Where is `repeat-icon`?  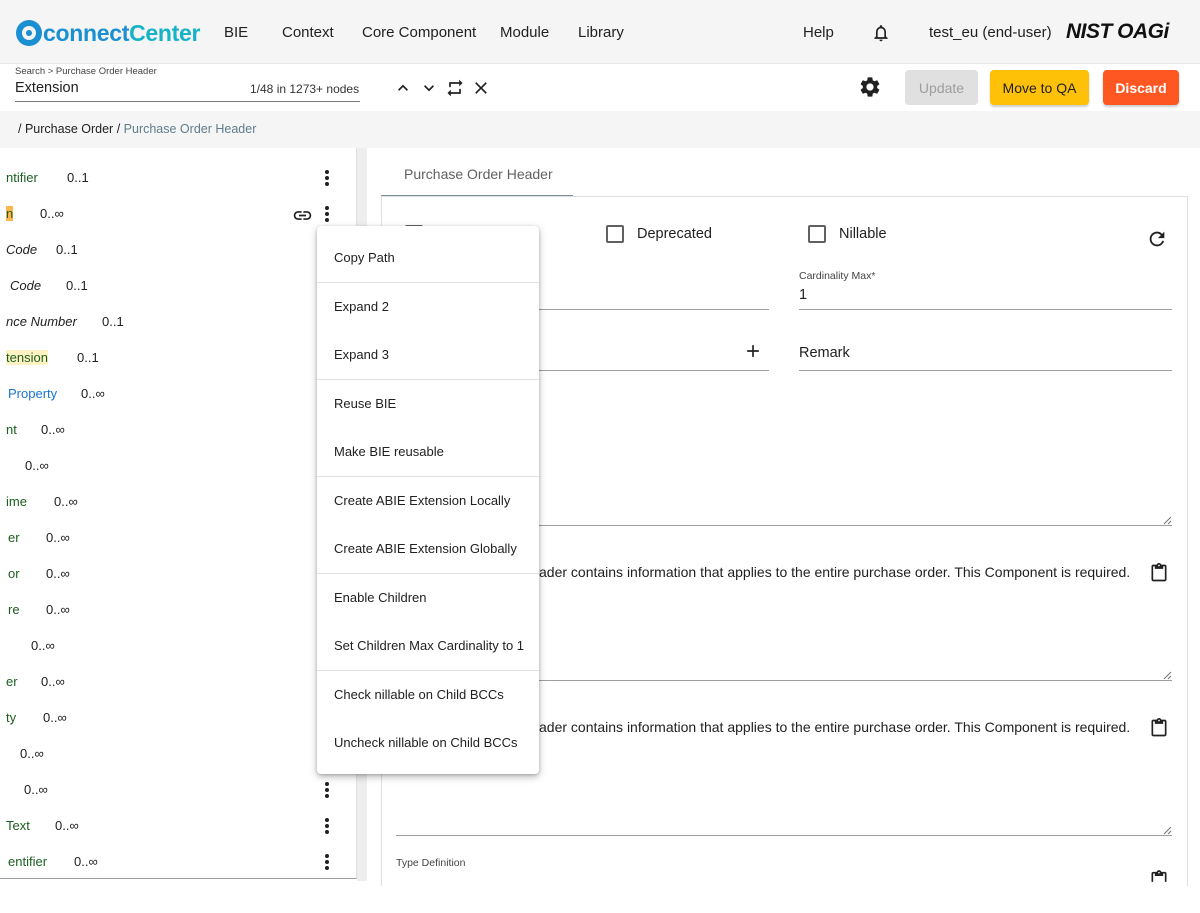 repeat-icon is located at coordinates (455, 88).